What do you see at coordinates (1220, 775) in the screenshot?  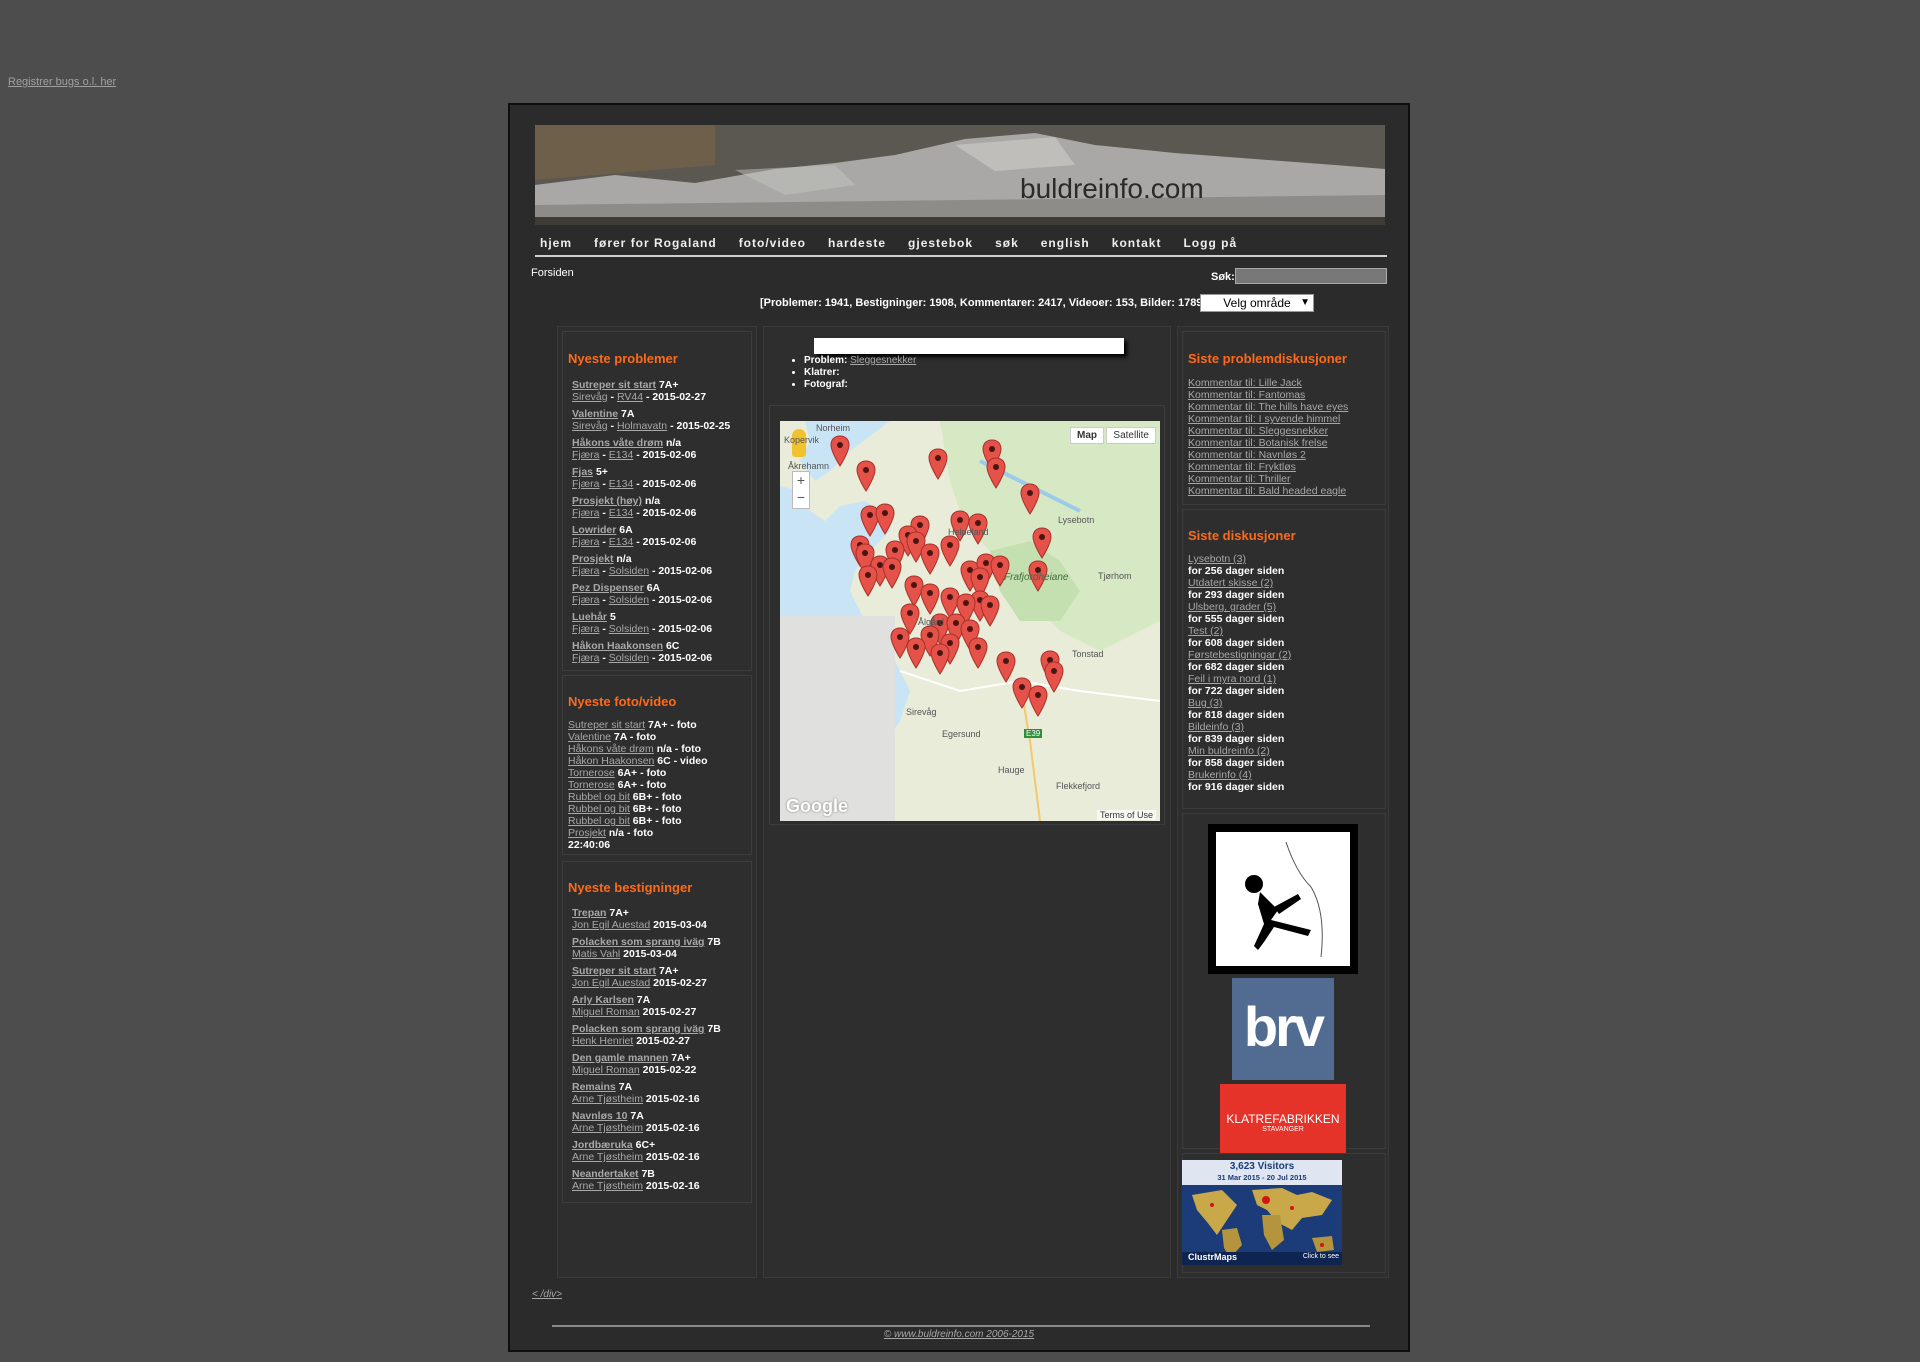 I see `discussion-topic-link: Brukerinfo (4)` at bounding box center [1220, 775].